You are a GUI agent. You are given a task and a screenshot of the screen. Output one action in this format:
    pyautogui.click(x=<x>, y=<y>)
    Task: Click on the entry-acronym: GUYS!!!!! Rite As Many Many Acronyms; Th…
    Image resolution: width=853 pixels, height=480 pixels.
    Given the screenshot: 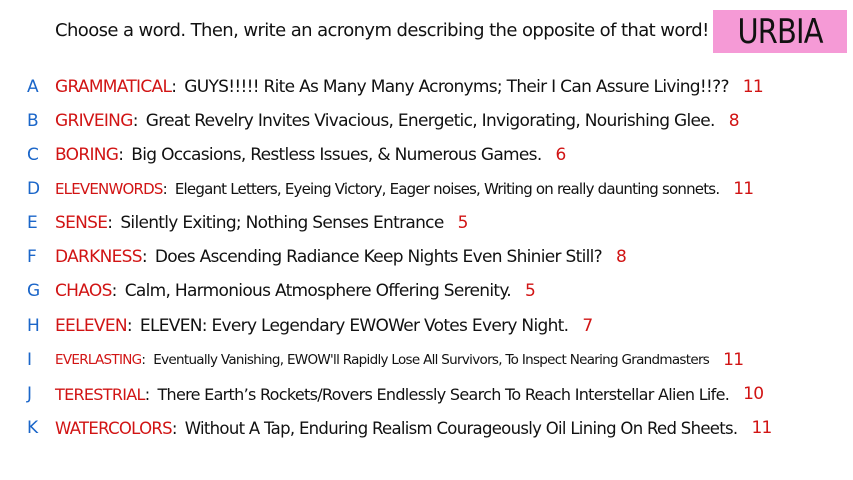 What is the action you would take?
    pyautogui.click(x=456, y=87)
    